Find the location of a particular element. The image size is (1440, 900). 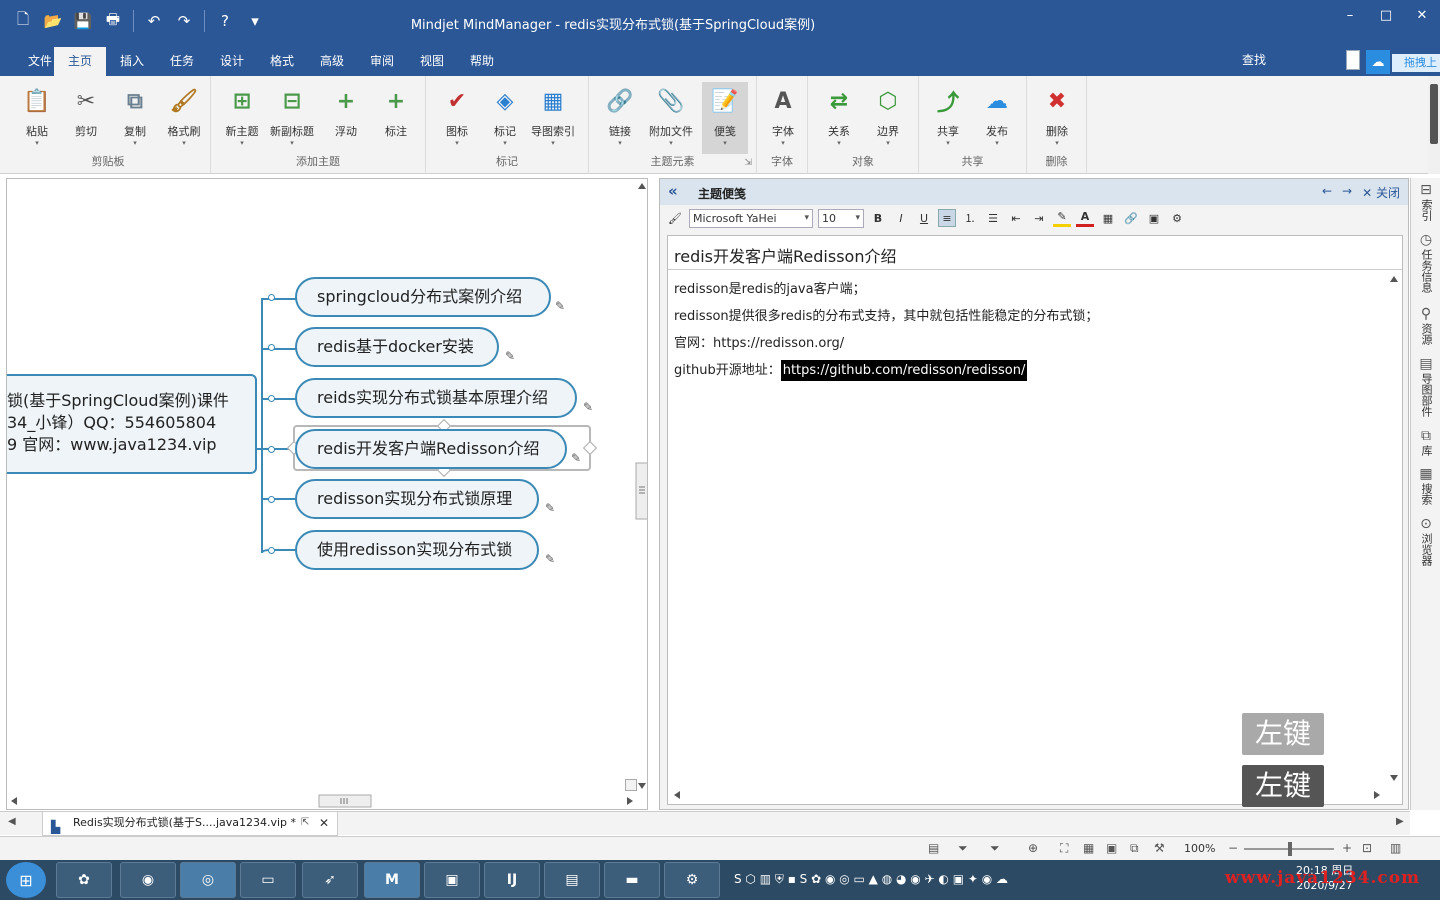

tabs-right-arrow-icon: ▶ is located at coordinates (1400, 821).